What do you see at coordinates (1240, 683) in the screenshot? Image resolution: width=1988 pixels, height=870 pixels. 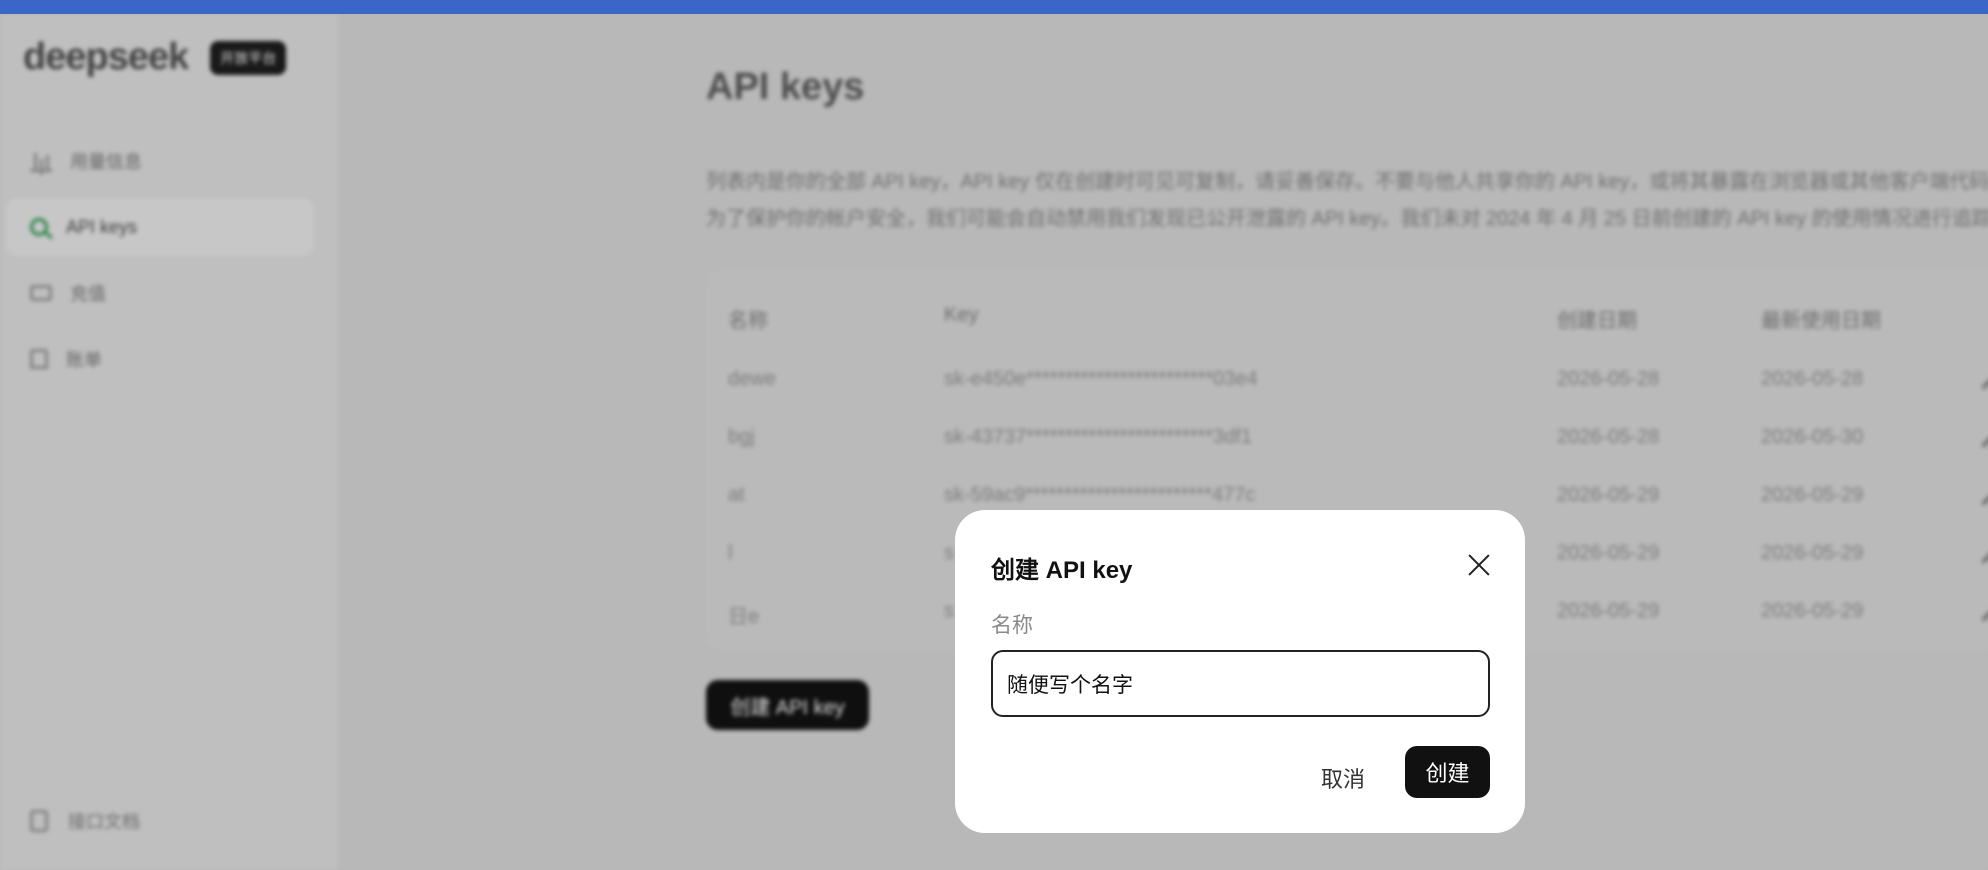 I see `name-input: 随便写个名字` at bounding box center [1240, 683].